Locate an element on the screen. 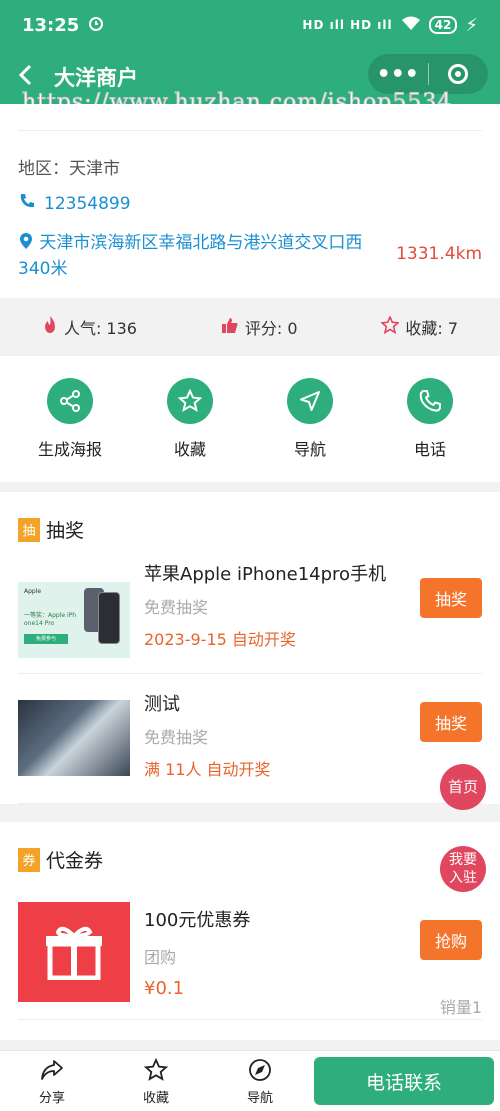 This screenshot has height=1111, width=500. charging-icon: ⚡ is located at coordinates (471, 25).